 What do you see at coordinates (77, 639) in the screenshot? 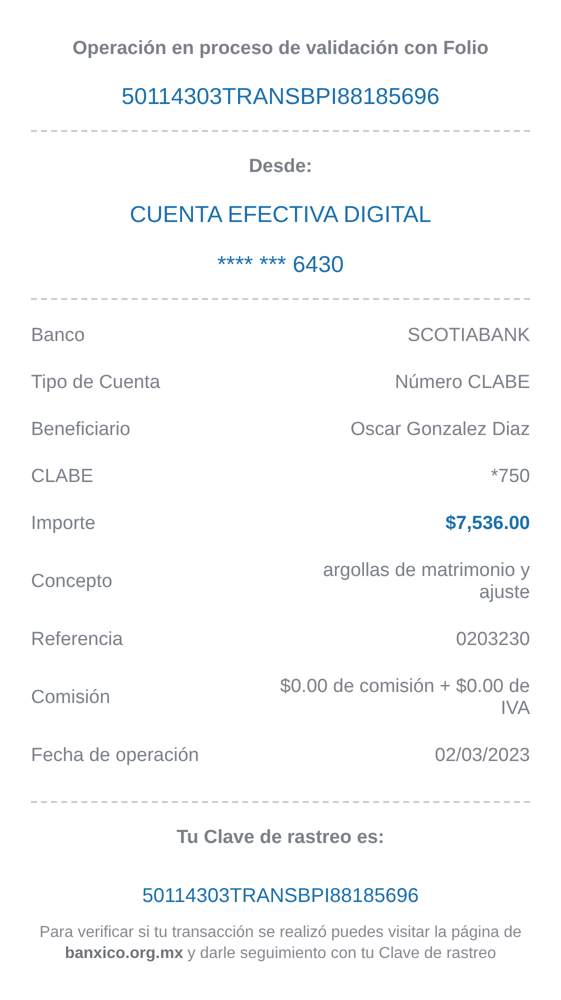
I see `detail-label: Referencia` at bounding box center [77, 639].